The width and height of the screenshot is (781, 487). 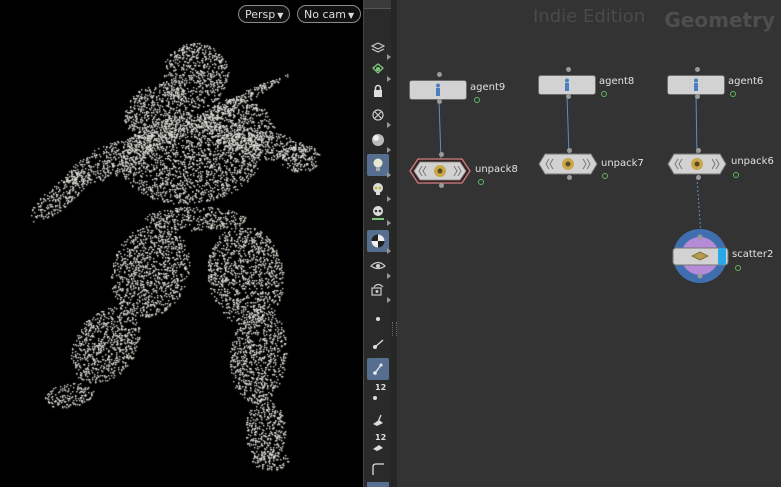 I want to click on skull-icon, so click(x=378, y=189).